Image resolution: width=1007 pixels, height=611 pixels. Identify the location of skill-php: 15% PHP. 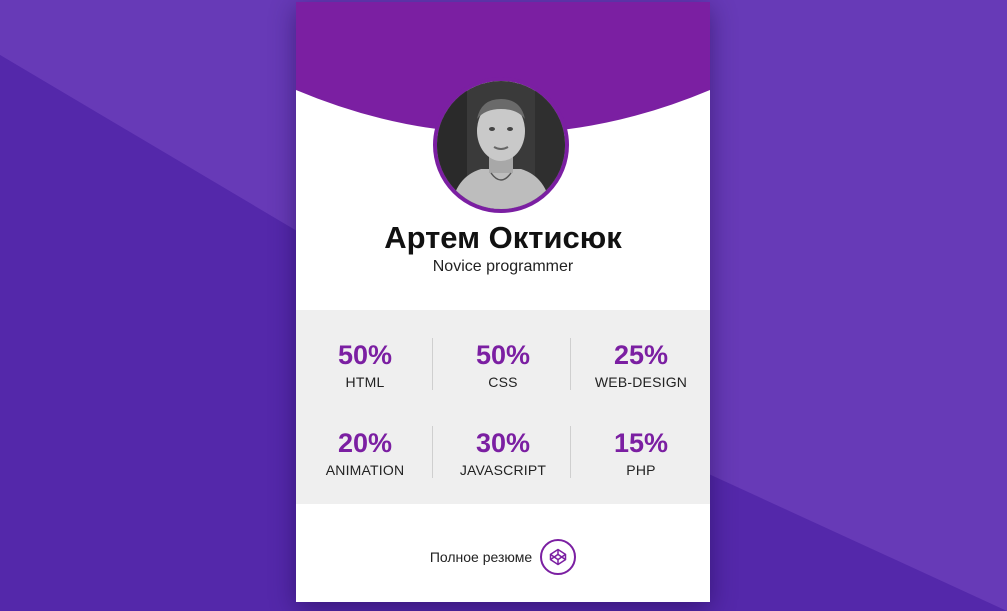
(641, 453).